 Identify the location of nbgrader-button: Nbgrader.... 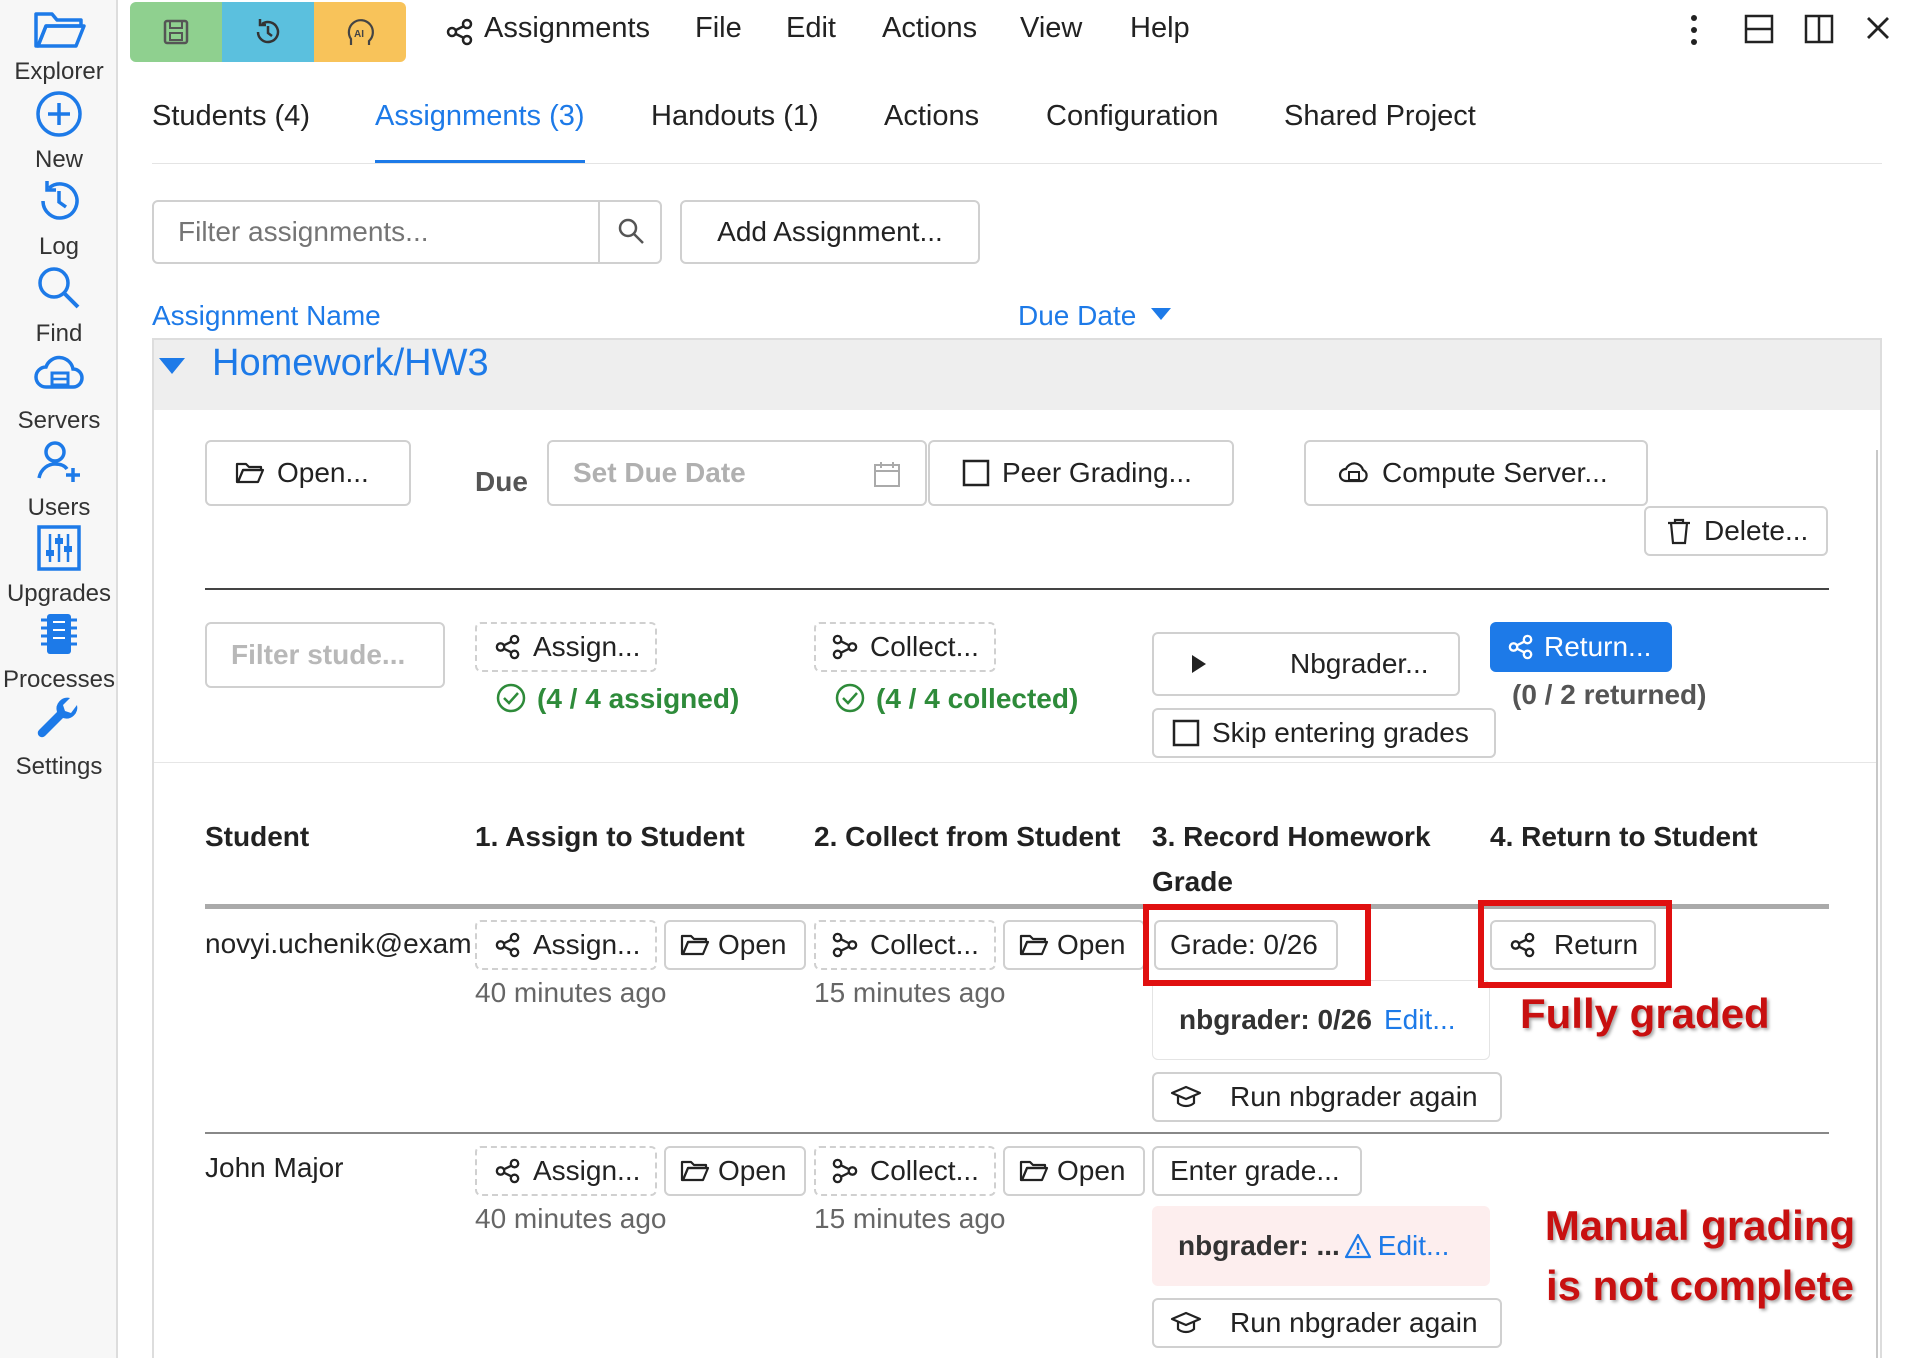
(1306, 664).